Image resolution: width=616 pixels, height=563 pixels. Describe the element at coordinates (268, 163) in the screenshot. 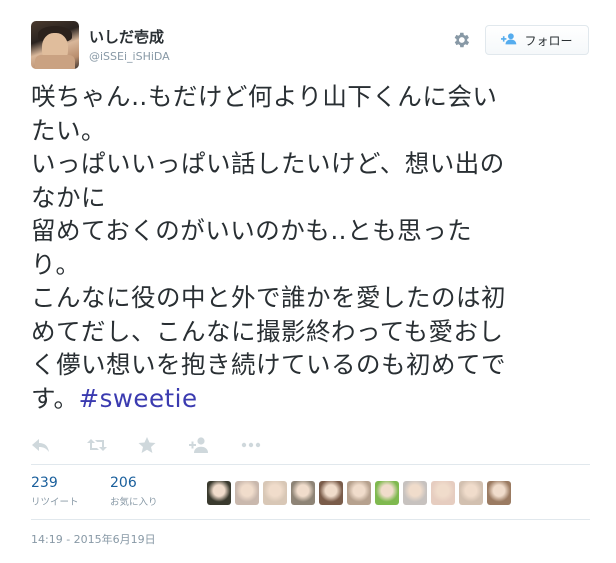

I see `tweet-line: いっぱいいっぱい話したいけど、想い出の` at that location.